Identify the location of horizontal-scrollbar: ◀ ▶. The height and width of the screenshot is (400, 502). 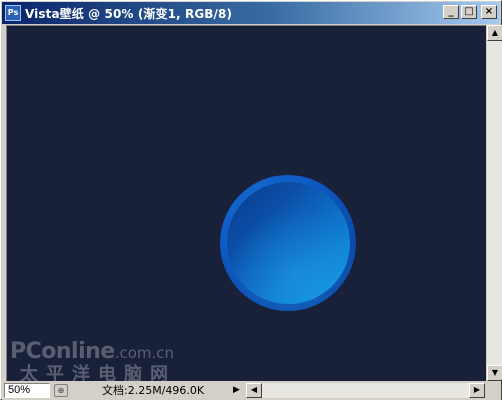
(365, 390).